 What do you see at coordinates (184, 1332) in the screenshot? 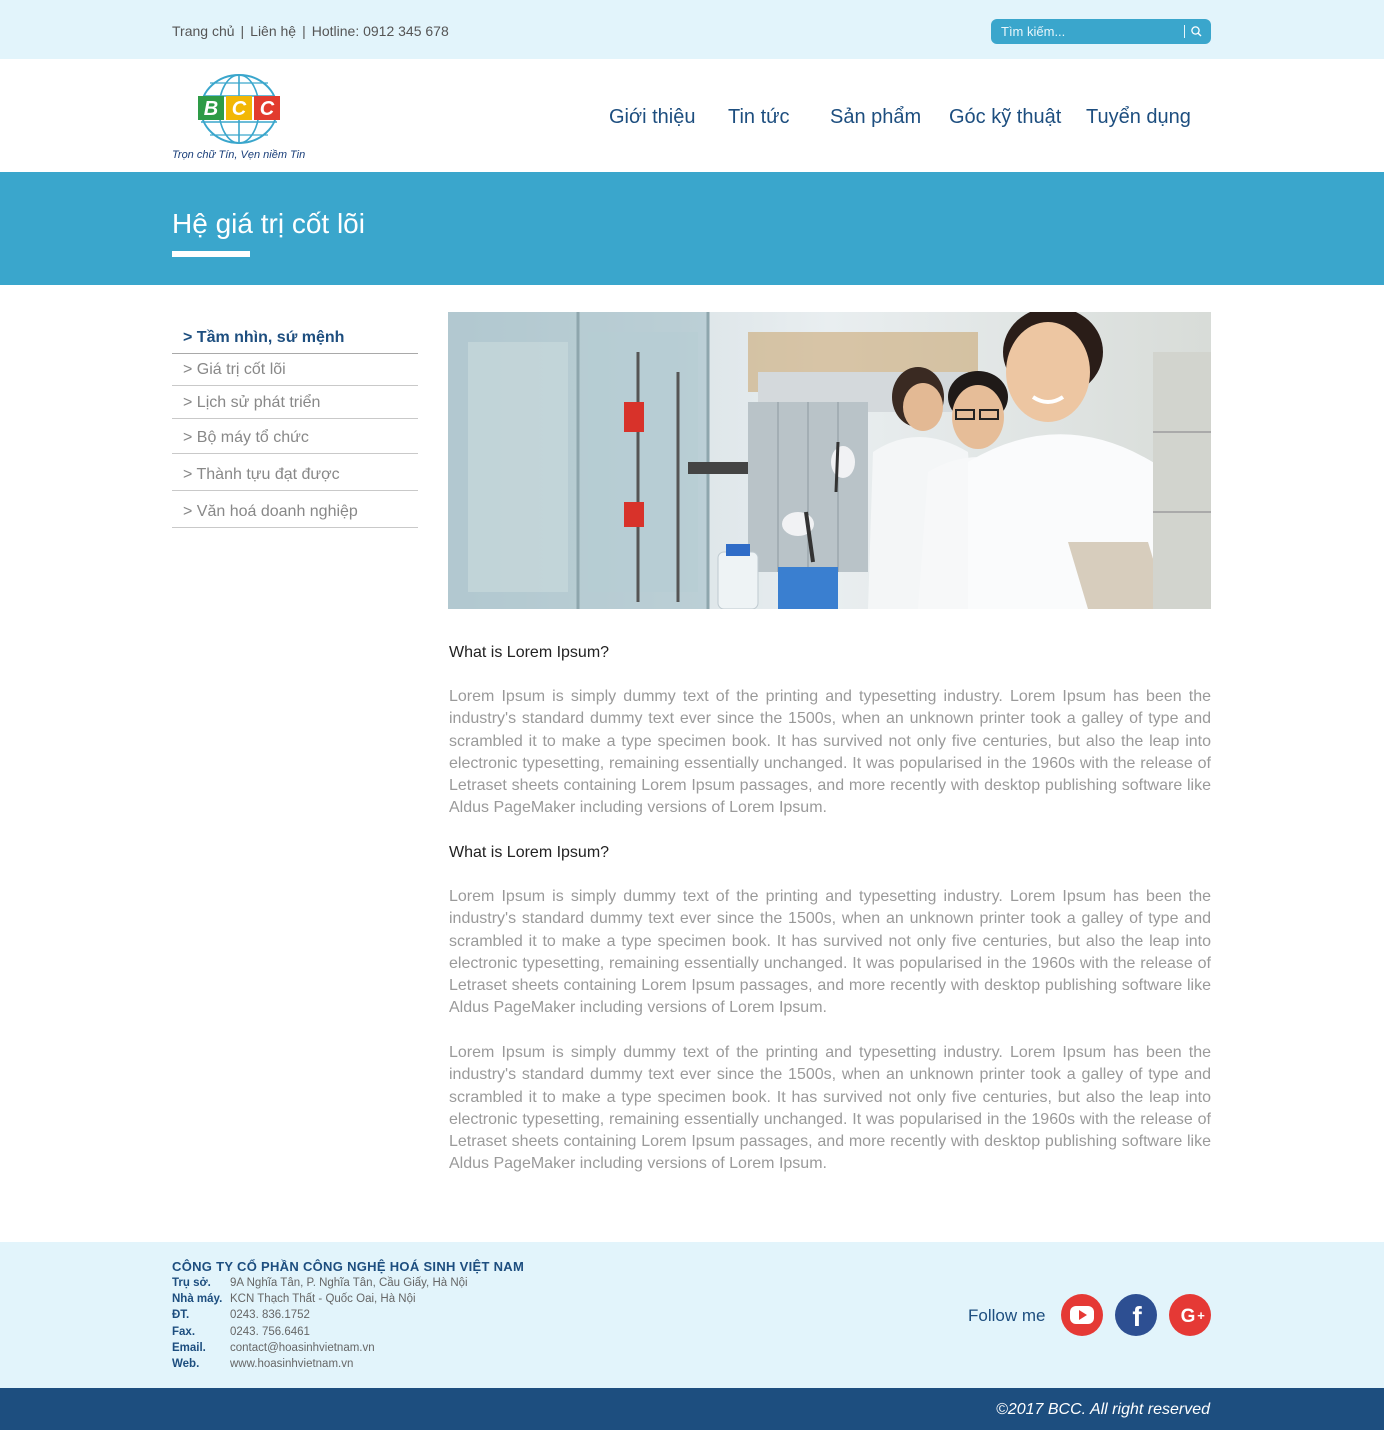
I see `info-label: Fax.` at bounding box center [184, 1332].